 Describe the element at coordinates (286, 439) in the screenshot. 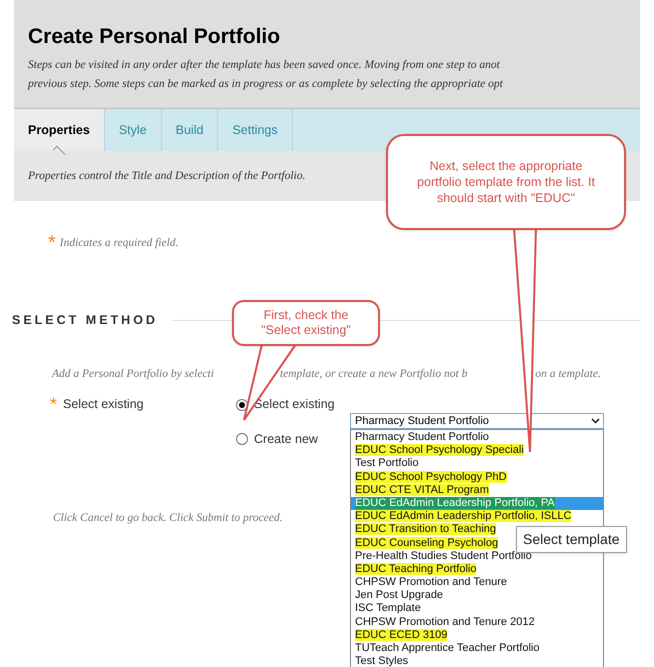

I see `radio-label: Create new` at that location.